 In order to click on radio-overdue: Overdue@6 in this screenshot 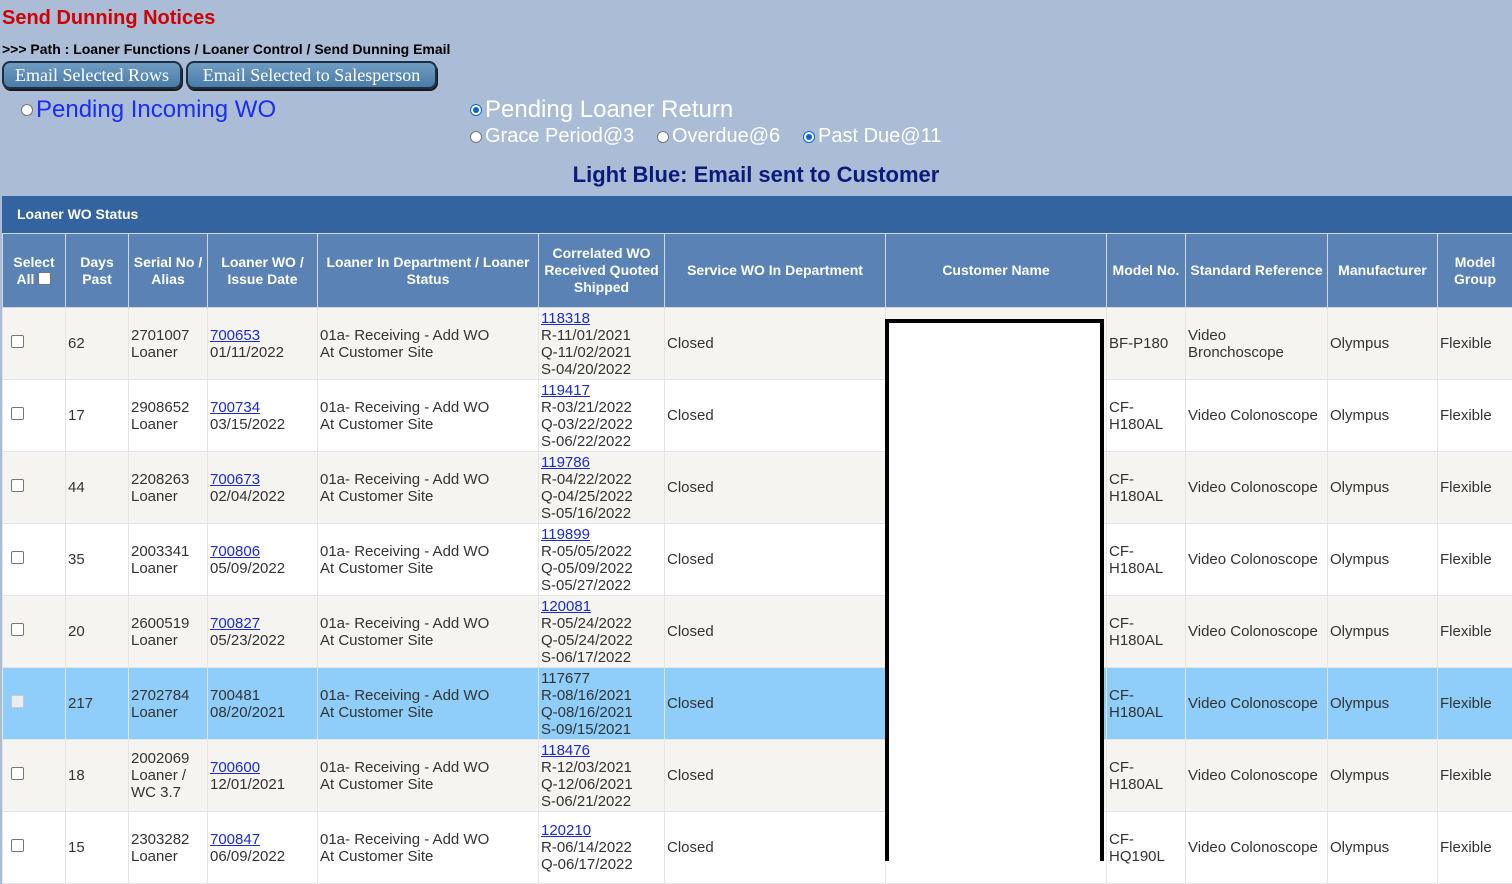, I will do `click(718, 136)`.